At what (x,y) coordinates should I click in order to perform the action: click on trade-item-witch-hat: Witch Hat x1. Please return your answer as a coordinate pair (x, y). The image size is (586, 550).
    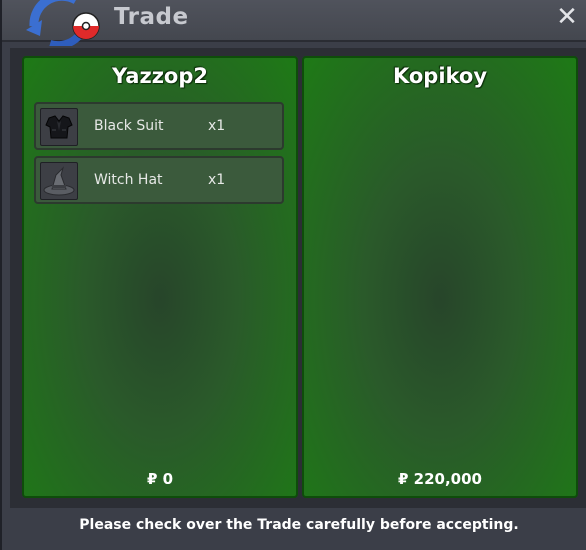
    Looking at the image, I should click on (159, 180).